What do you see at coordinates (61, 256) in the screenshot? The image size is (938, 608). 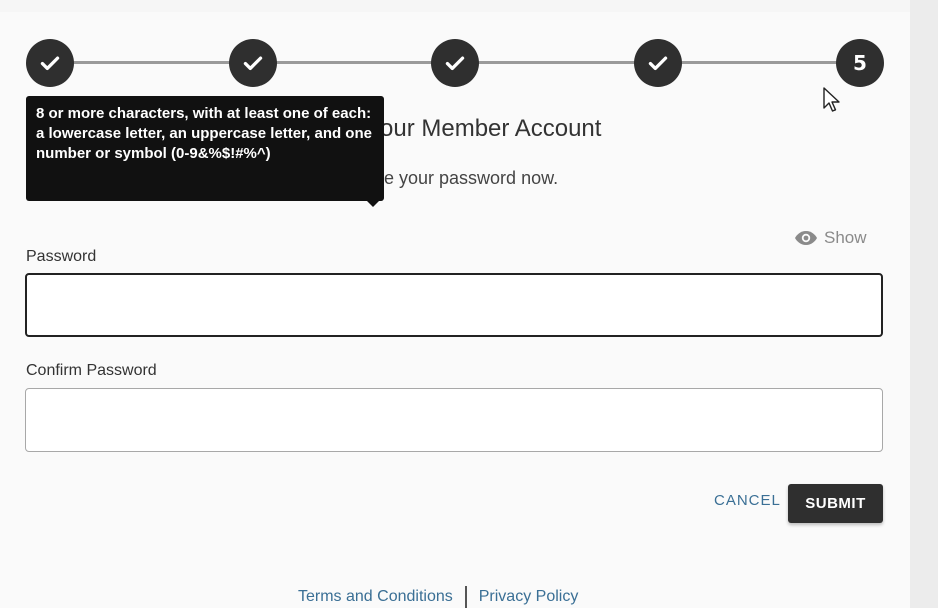 I see `password-label: Password` at bounding box center [61, 256].